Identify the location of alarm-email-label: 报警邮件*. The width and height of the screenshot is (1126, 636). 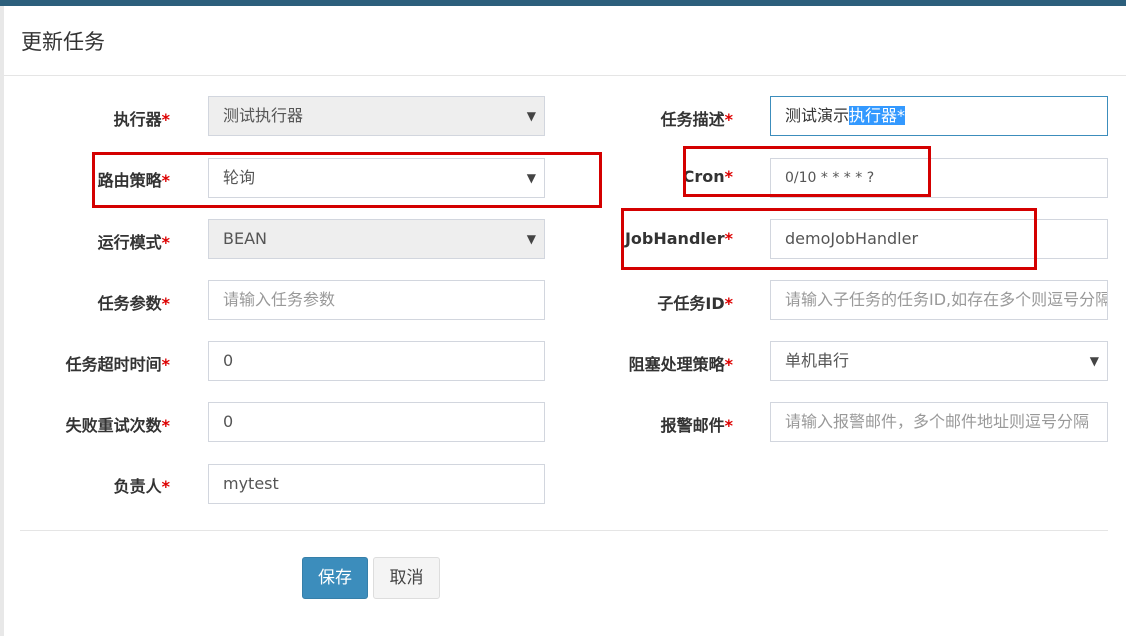
(696, 425).